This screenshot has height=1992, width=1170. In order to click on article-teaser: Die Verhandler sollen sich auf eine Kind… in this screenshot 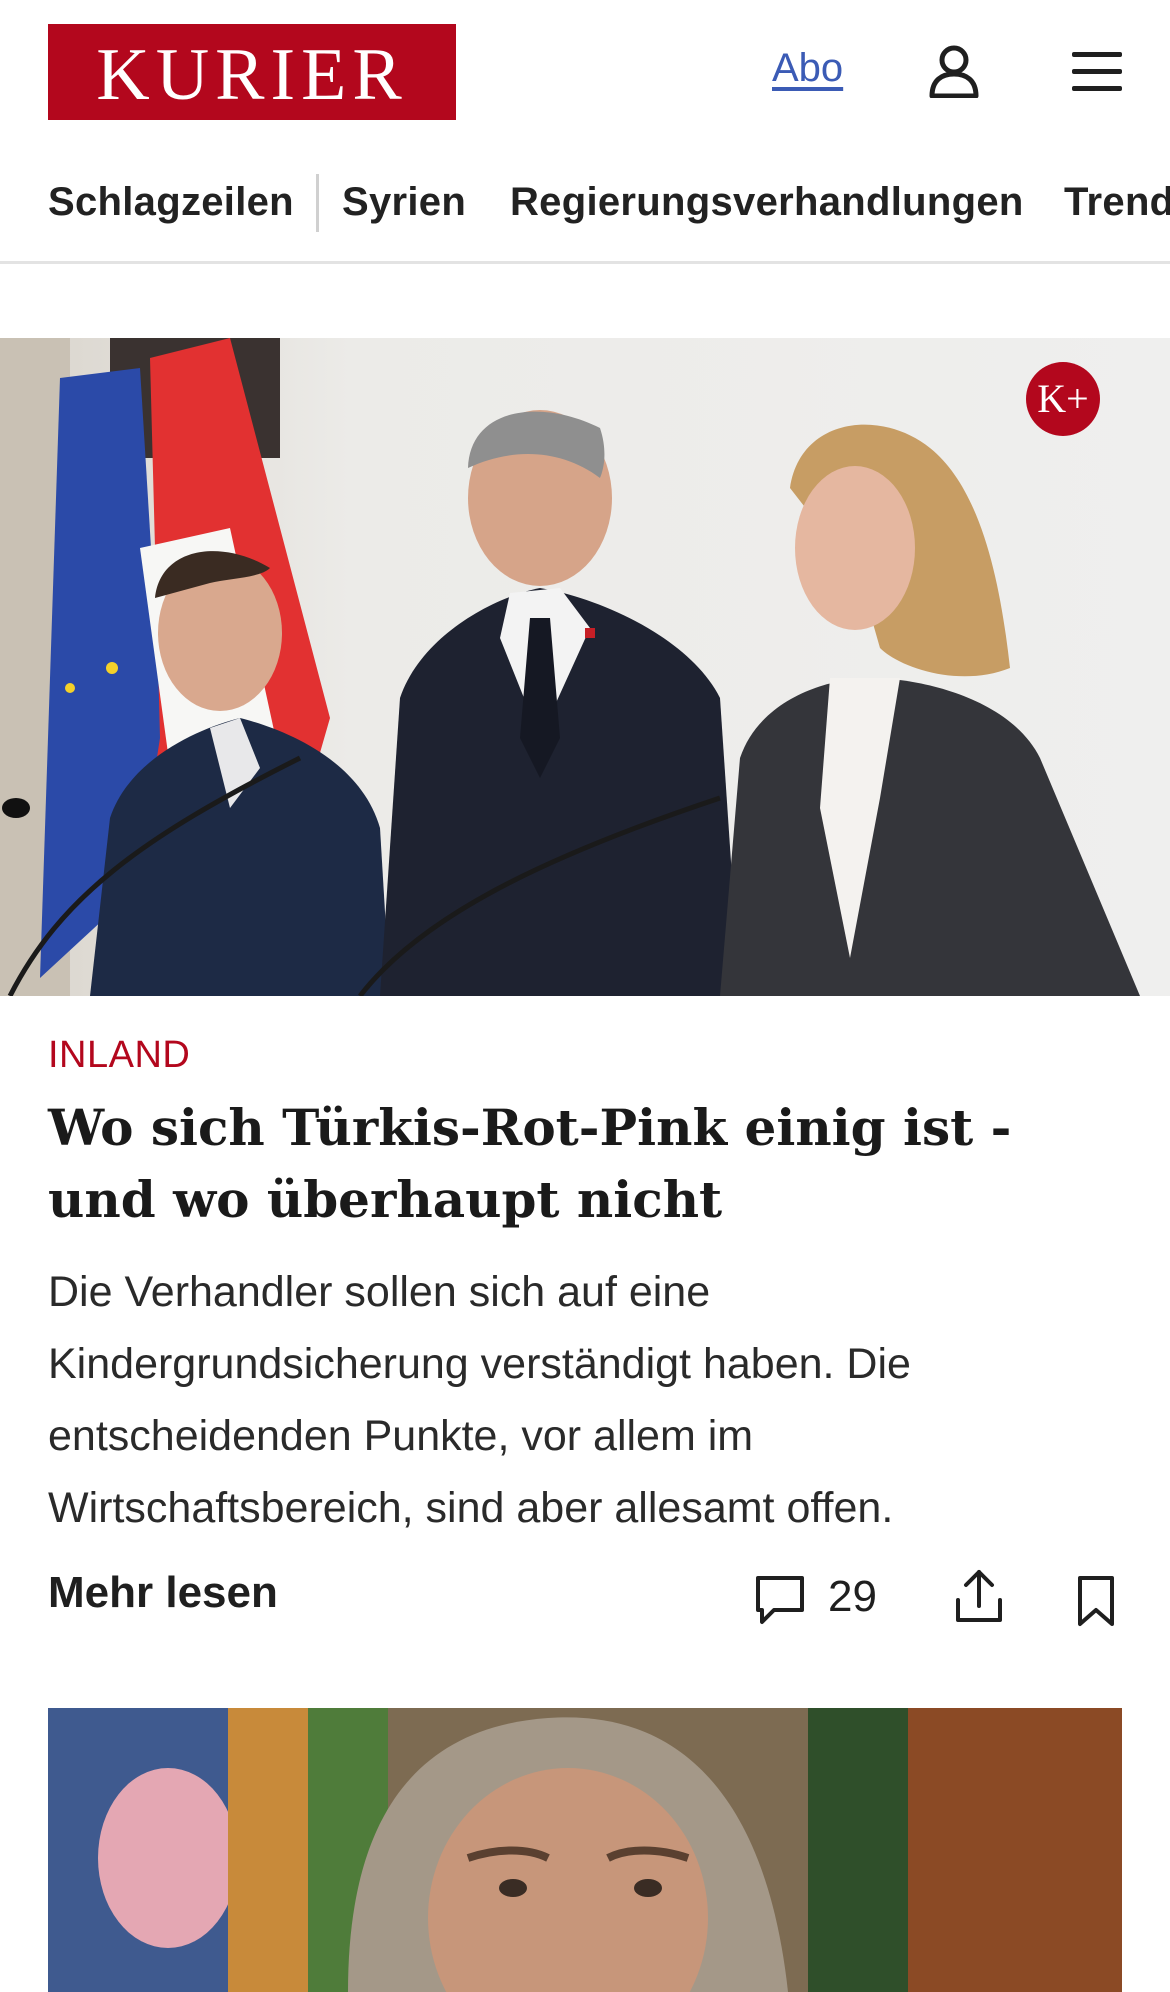, I will do `click(479, 1400)`.